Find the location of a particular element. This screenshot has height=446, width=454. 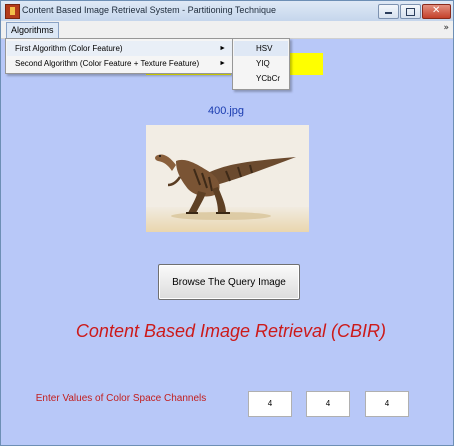

dinosaur-image is located at coordinates (227, 178).